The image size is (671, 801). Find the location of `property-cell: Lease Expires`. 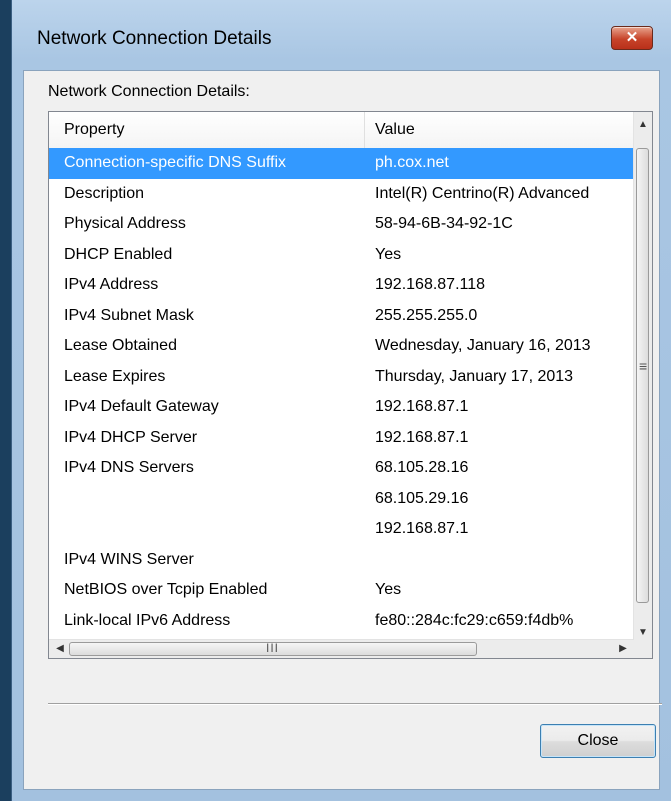

property-cell: Lease Expires is located at coordinates (115, 376).